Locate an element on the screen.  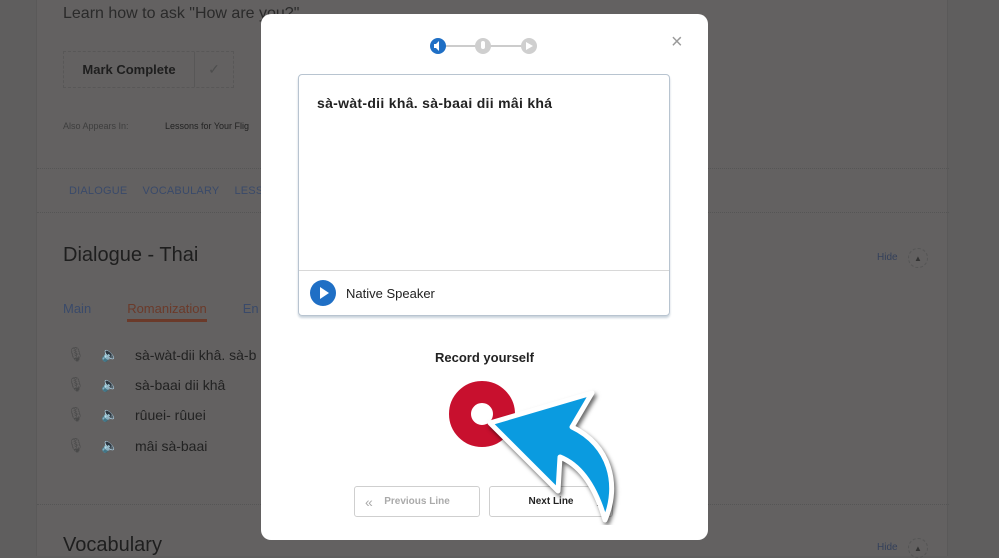
section-tabs: DIALOGUE VOCABULARY LESSO is located at coordinates (170, 191).